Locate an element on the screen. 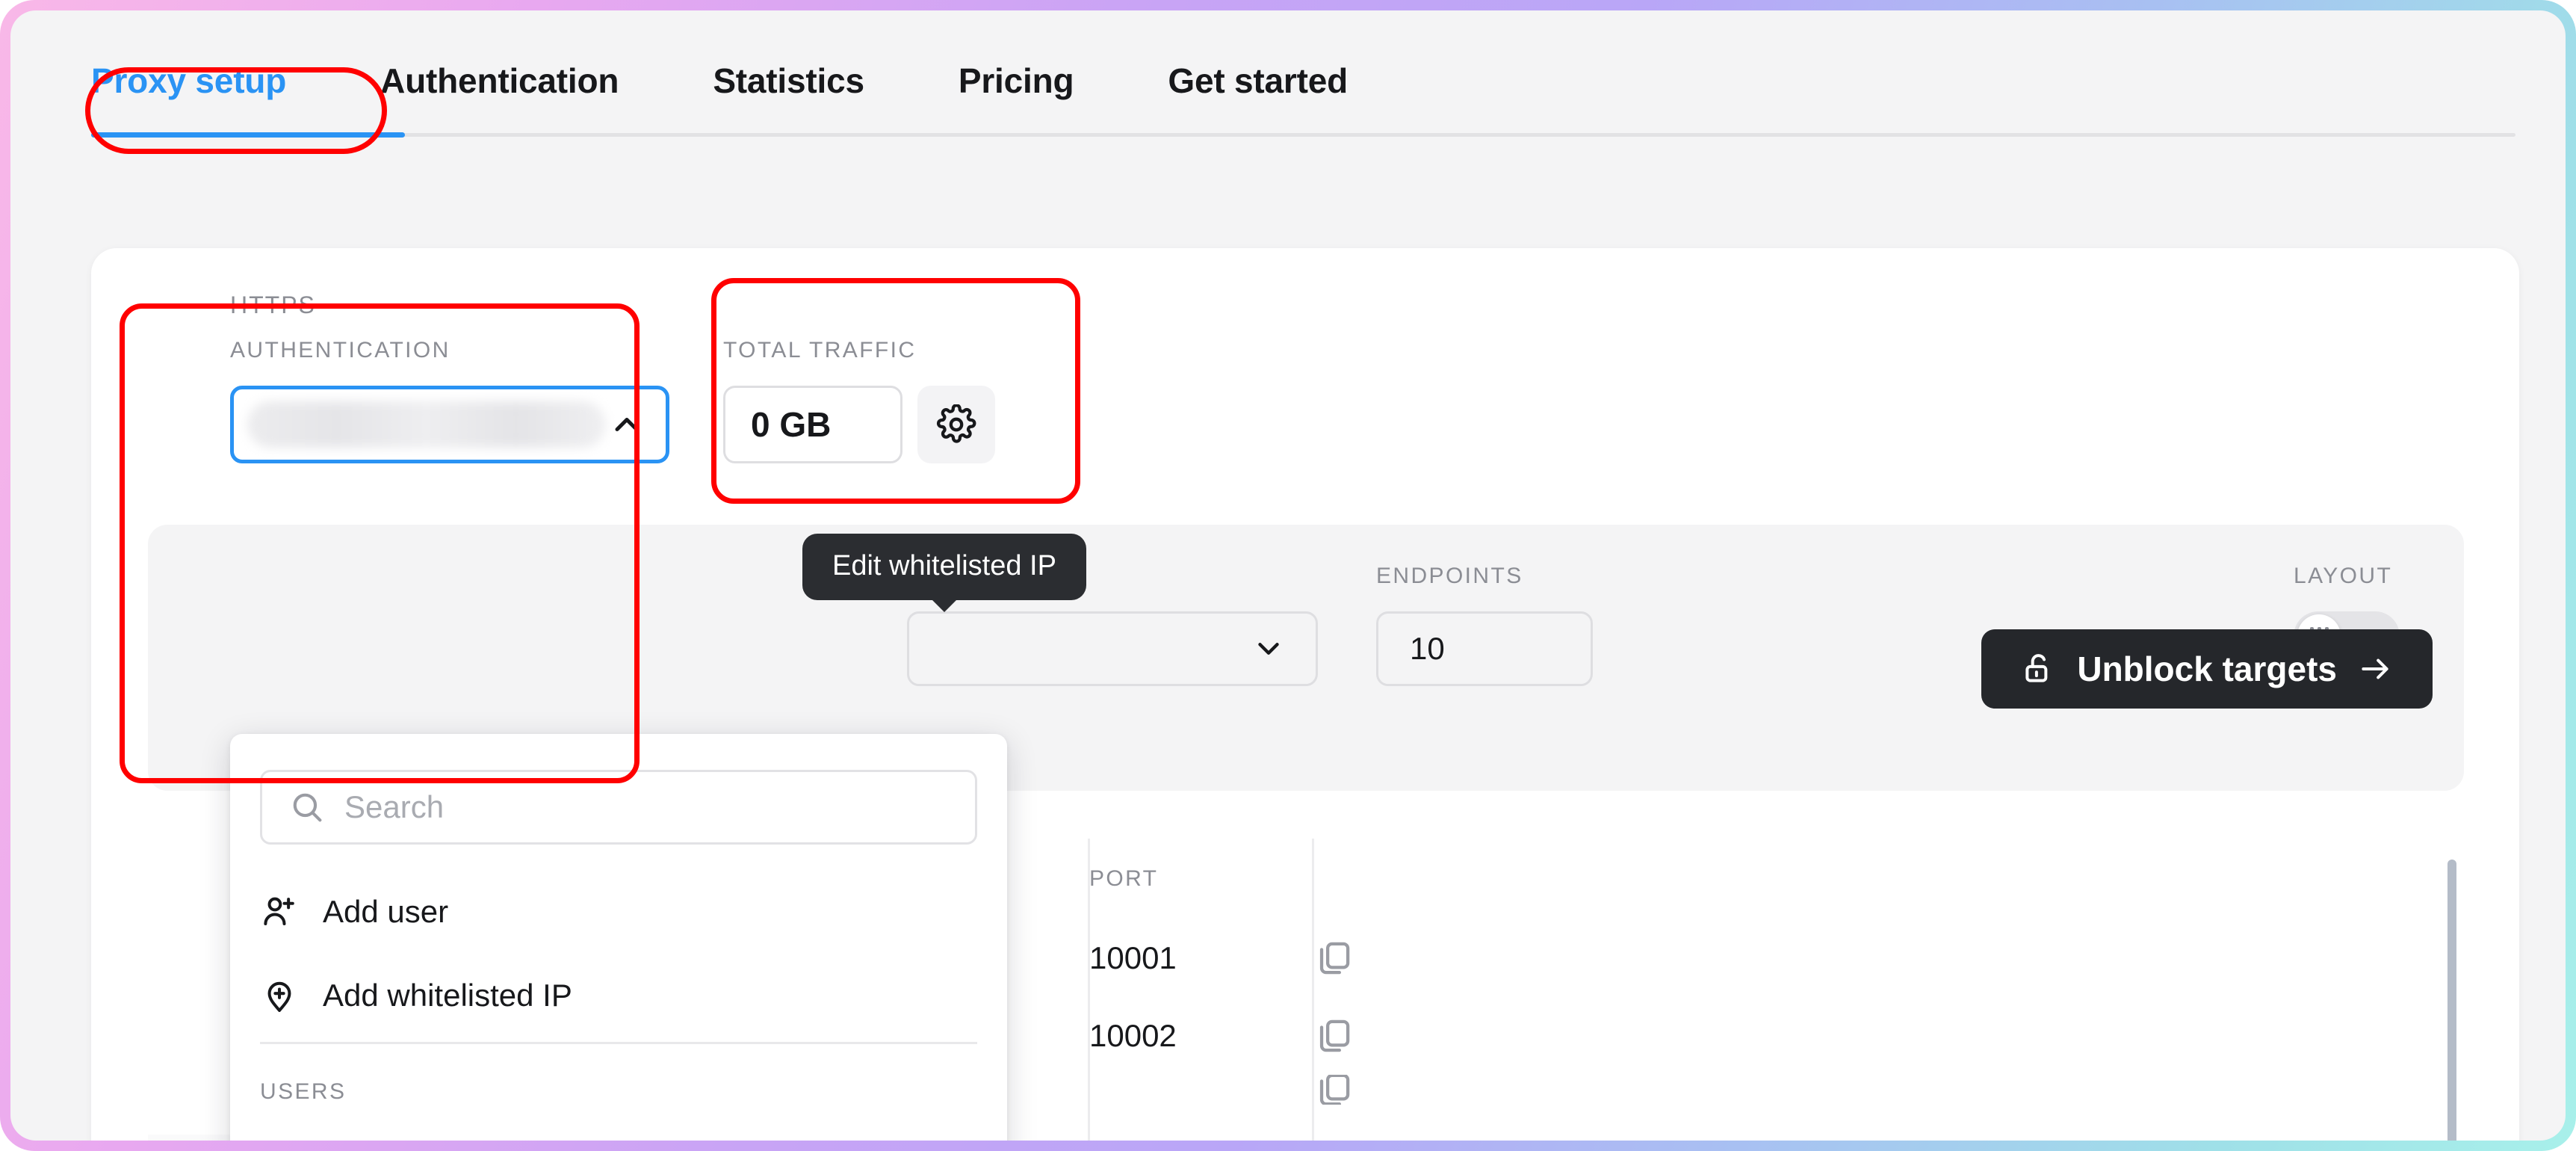 The image size is (2576, 1151). menu-item-add-whitelisted-ip: Add whitelisted IP is located at coordinates (618, 995).